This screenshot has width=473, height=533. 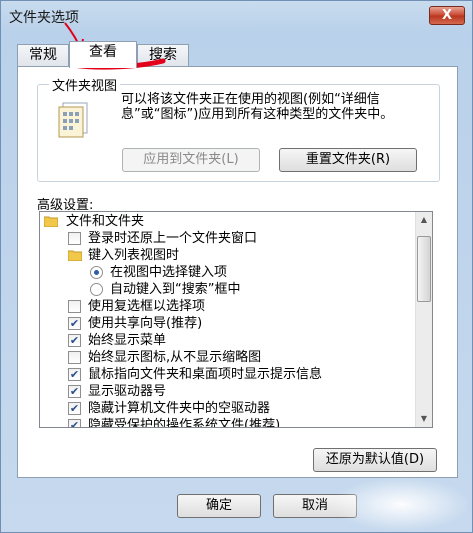 What do you see at coordinates (43, 55) in the screenshot?
I see `tab-general: 常规` at bounding box center [43, 55].